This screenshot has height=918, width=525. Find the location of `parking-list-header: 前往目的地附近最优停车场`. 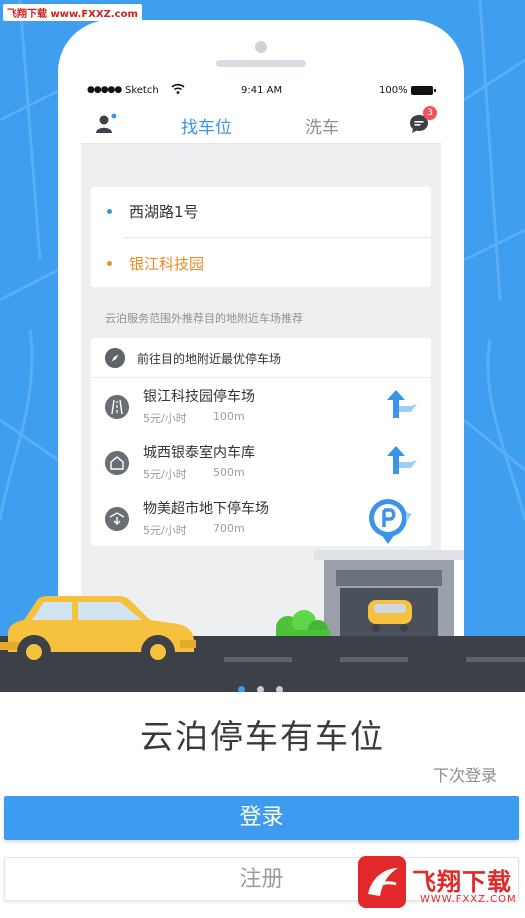

parking-list-header: 前往目的地附近最优停车场 is located at coordinates (261, 358).